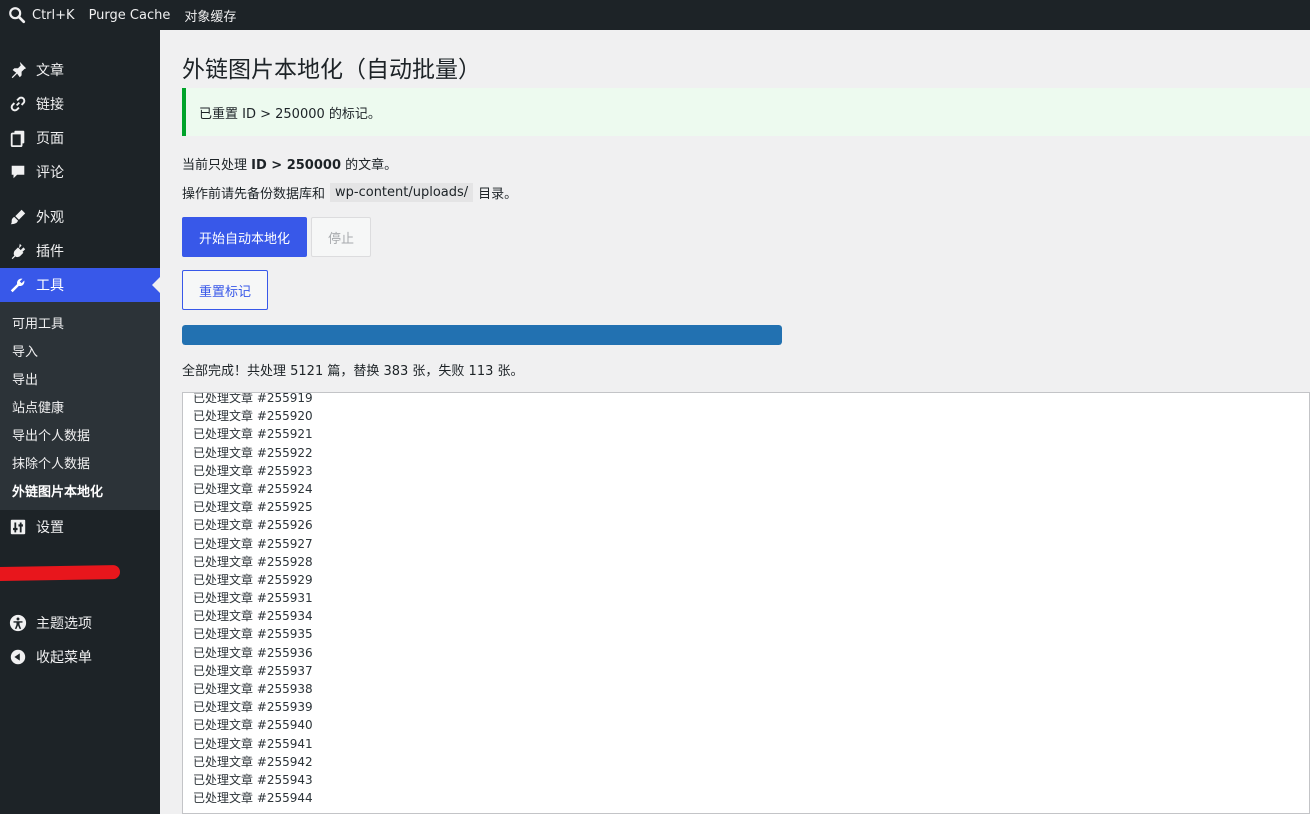  I want to click on command-search: Ctrl+K, so click(41, 15).